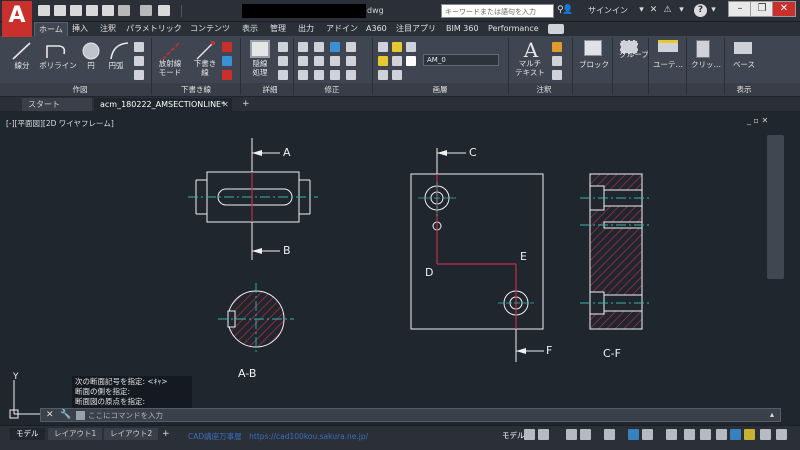 The width and height of the screenshot is (800, 450). Describe the element at coordinates (461, 60) in the screenshot. I see `layer-dropdown: AM_0` at that location.